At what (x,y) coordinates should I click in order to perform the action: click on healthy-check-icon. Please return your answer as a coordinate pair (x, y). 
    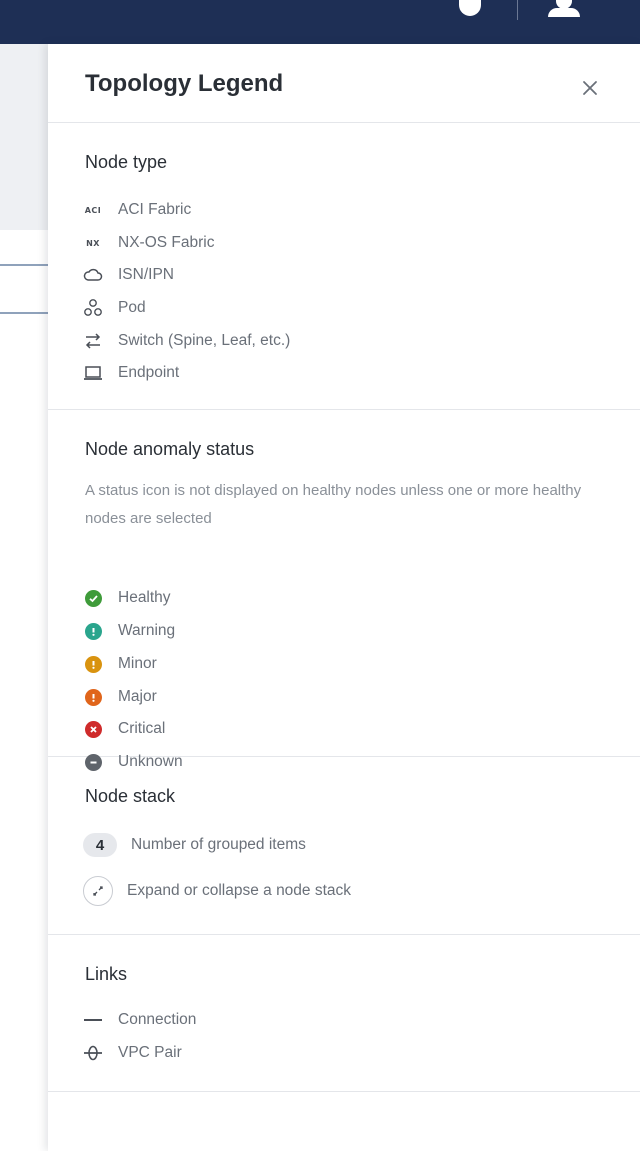
    Looking at the image, I should click on (93, 598).